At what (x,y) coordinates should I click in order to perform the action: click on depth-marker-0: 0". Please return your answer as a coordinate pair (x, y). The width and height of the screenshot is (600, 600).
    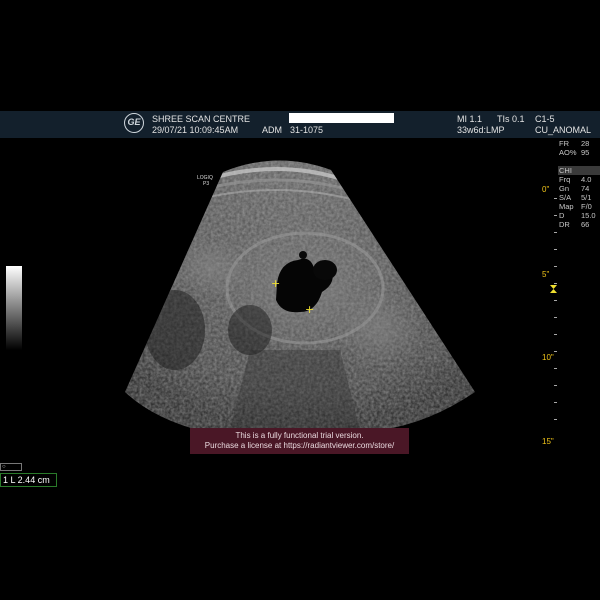
    Looking at the image, I should click on (546, 189).